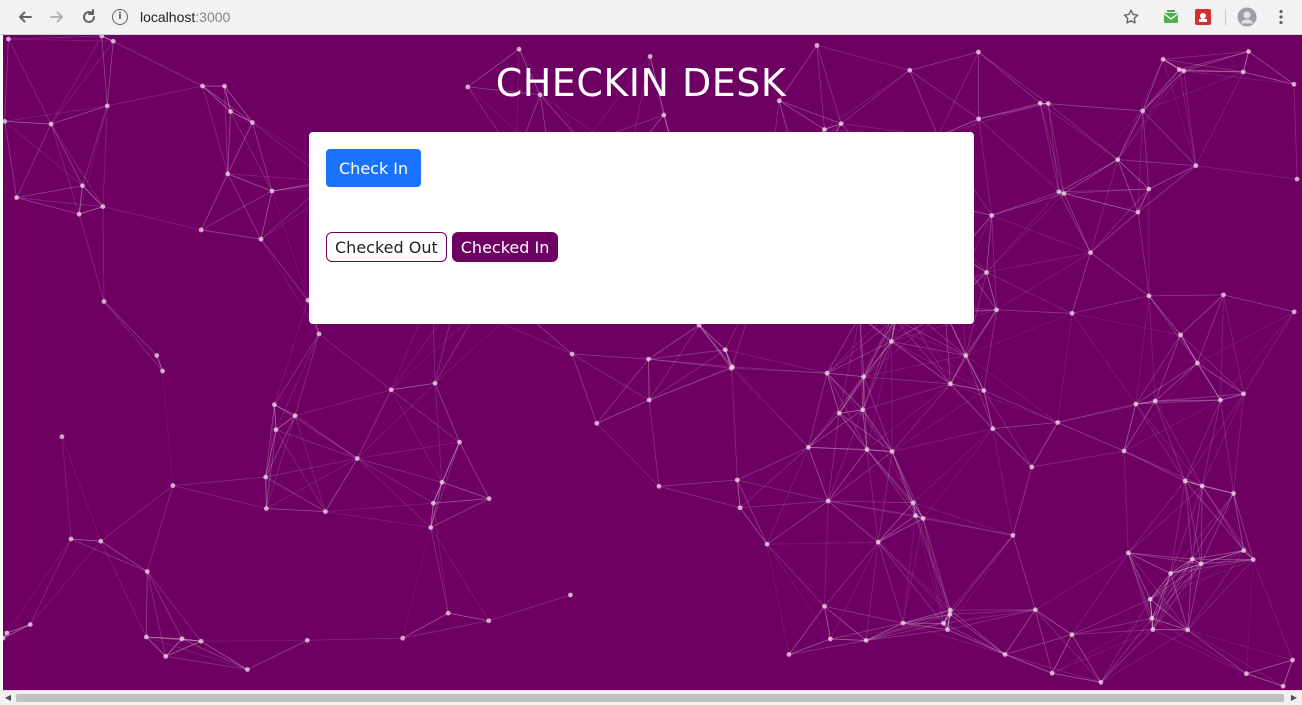  I want to click on horizontal-scrollbar: ◀ ▶, so click(651, 697).